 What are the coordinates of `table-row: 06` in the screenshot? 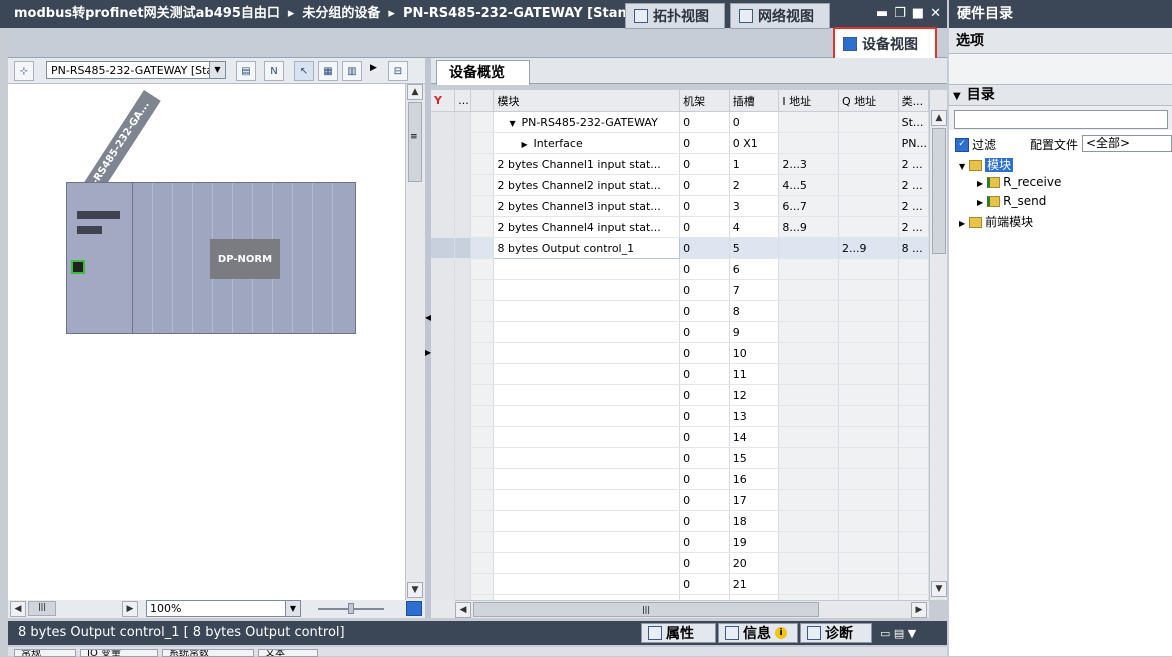 It's located at (680, 269).